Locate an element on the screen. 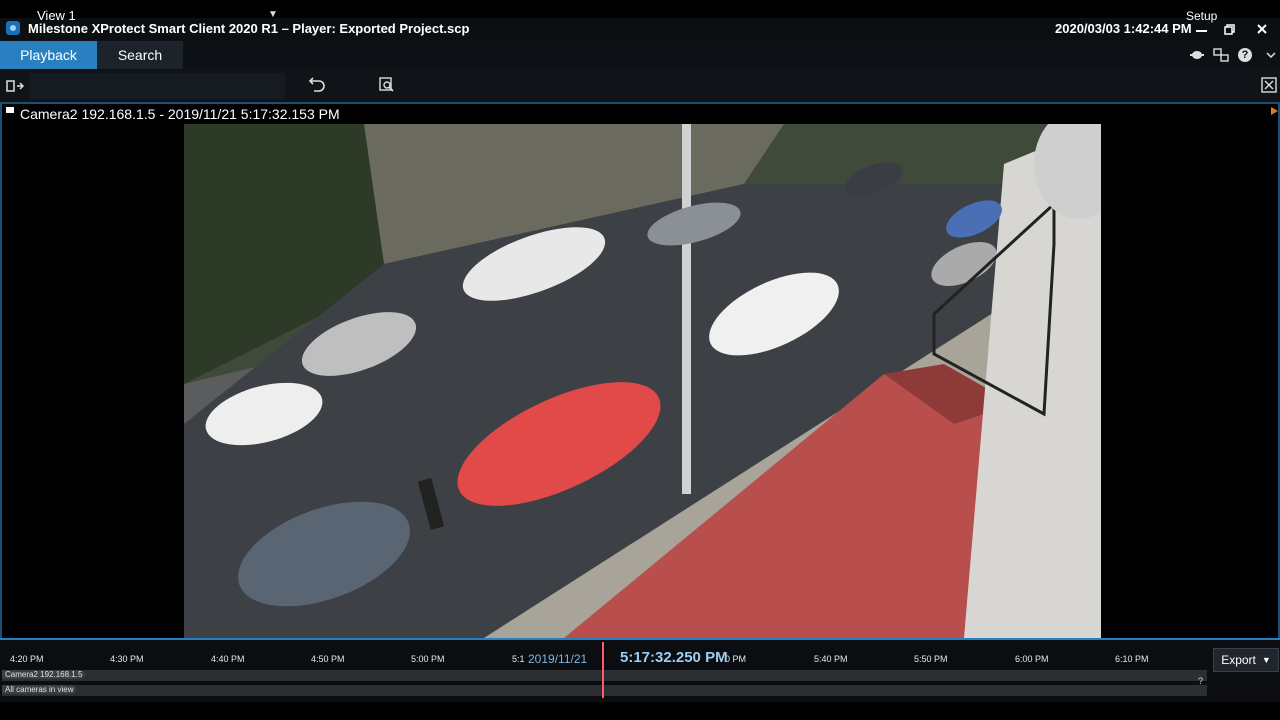  timeline-date: 2019/11/21 is located at coordinates (558, 659).